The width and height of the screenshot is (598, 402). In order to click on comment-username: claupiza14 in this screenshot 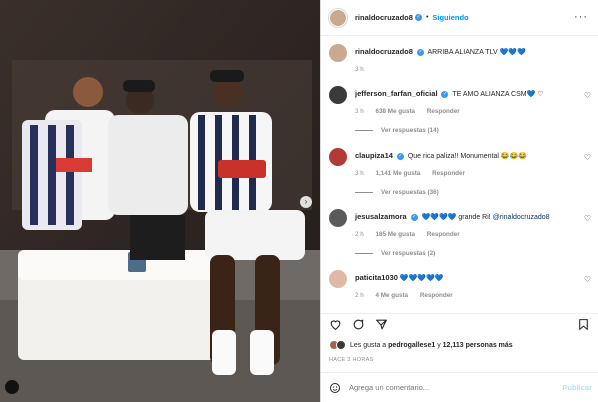, I will do `click(374, 155)`.